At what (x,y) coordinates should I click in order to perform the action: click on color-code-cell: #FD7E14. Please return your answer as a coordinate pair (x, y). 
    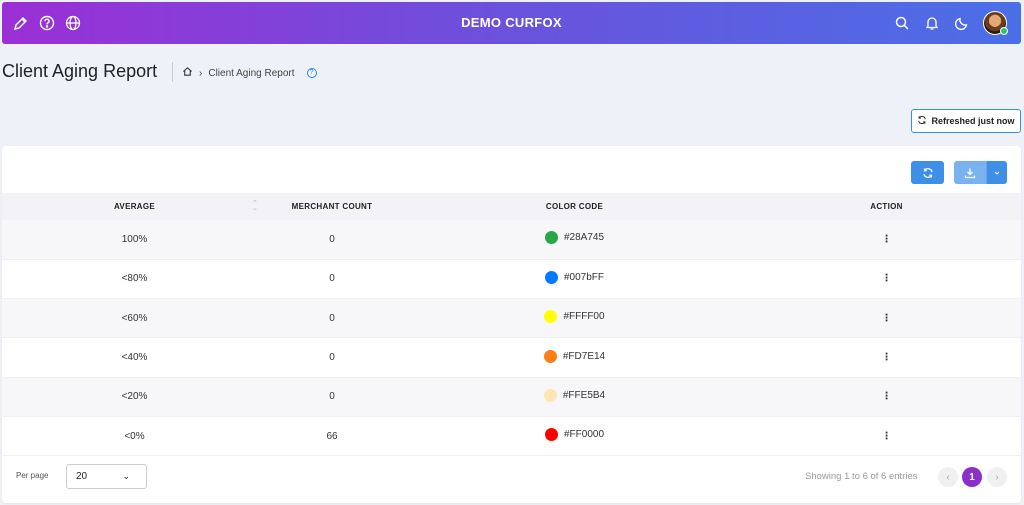
    Looking at the image, I should click on (574, 357).